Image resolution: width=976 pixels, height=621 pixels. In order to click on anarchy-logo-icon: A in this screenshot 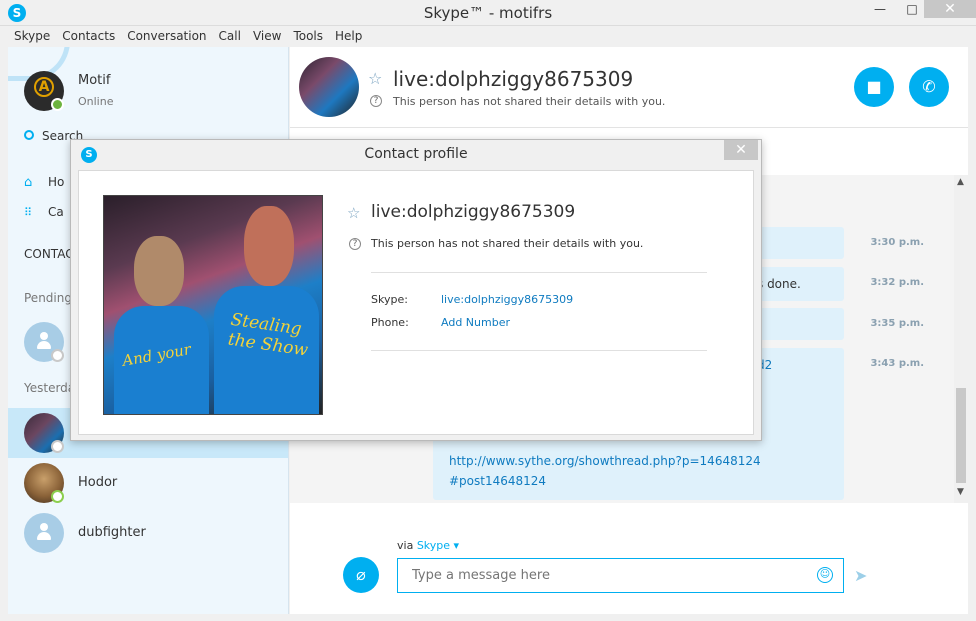, I will do `click(44, 87)`.